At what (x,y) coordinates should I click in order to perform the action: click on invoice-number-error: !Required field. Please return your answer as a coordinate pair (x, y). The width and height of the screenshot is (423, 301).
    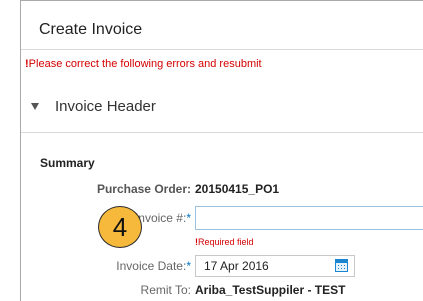
    Looking at the image, I should click on (224, 242).